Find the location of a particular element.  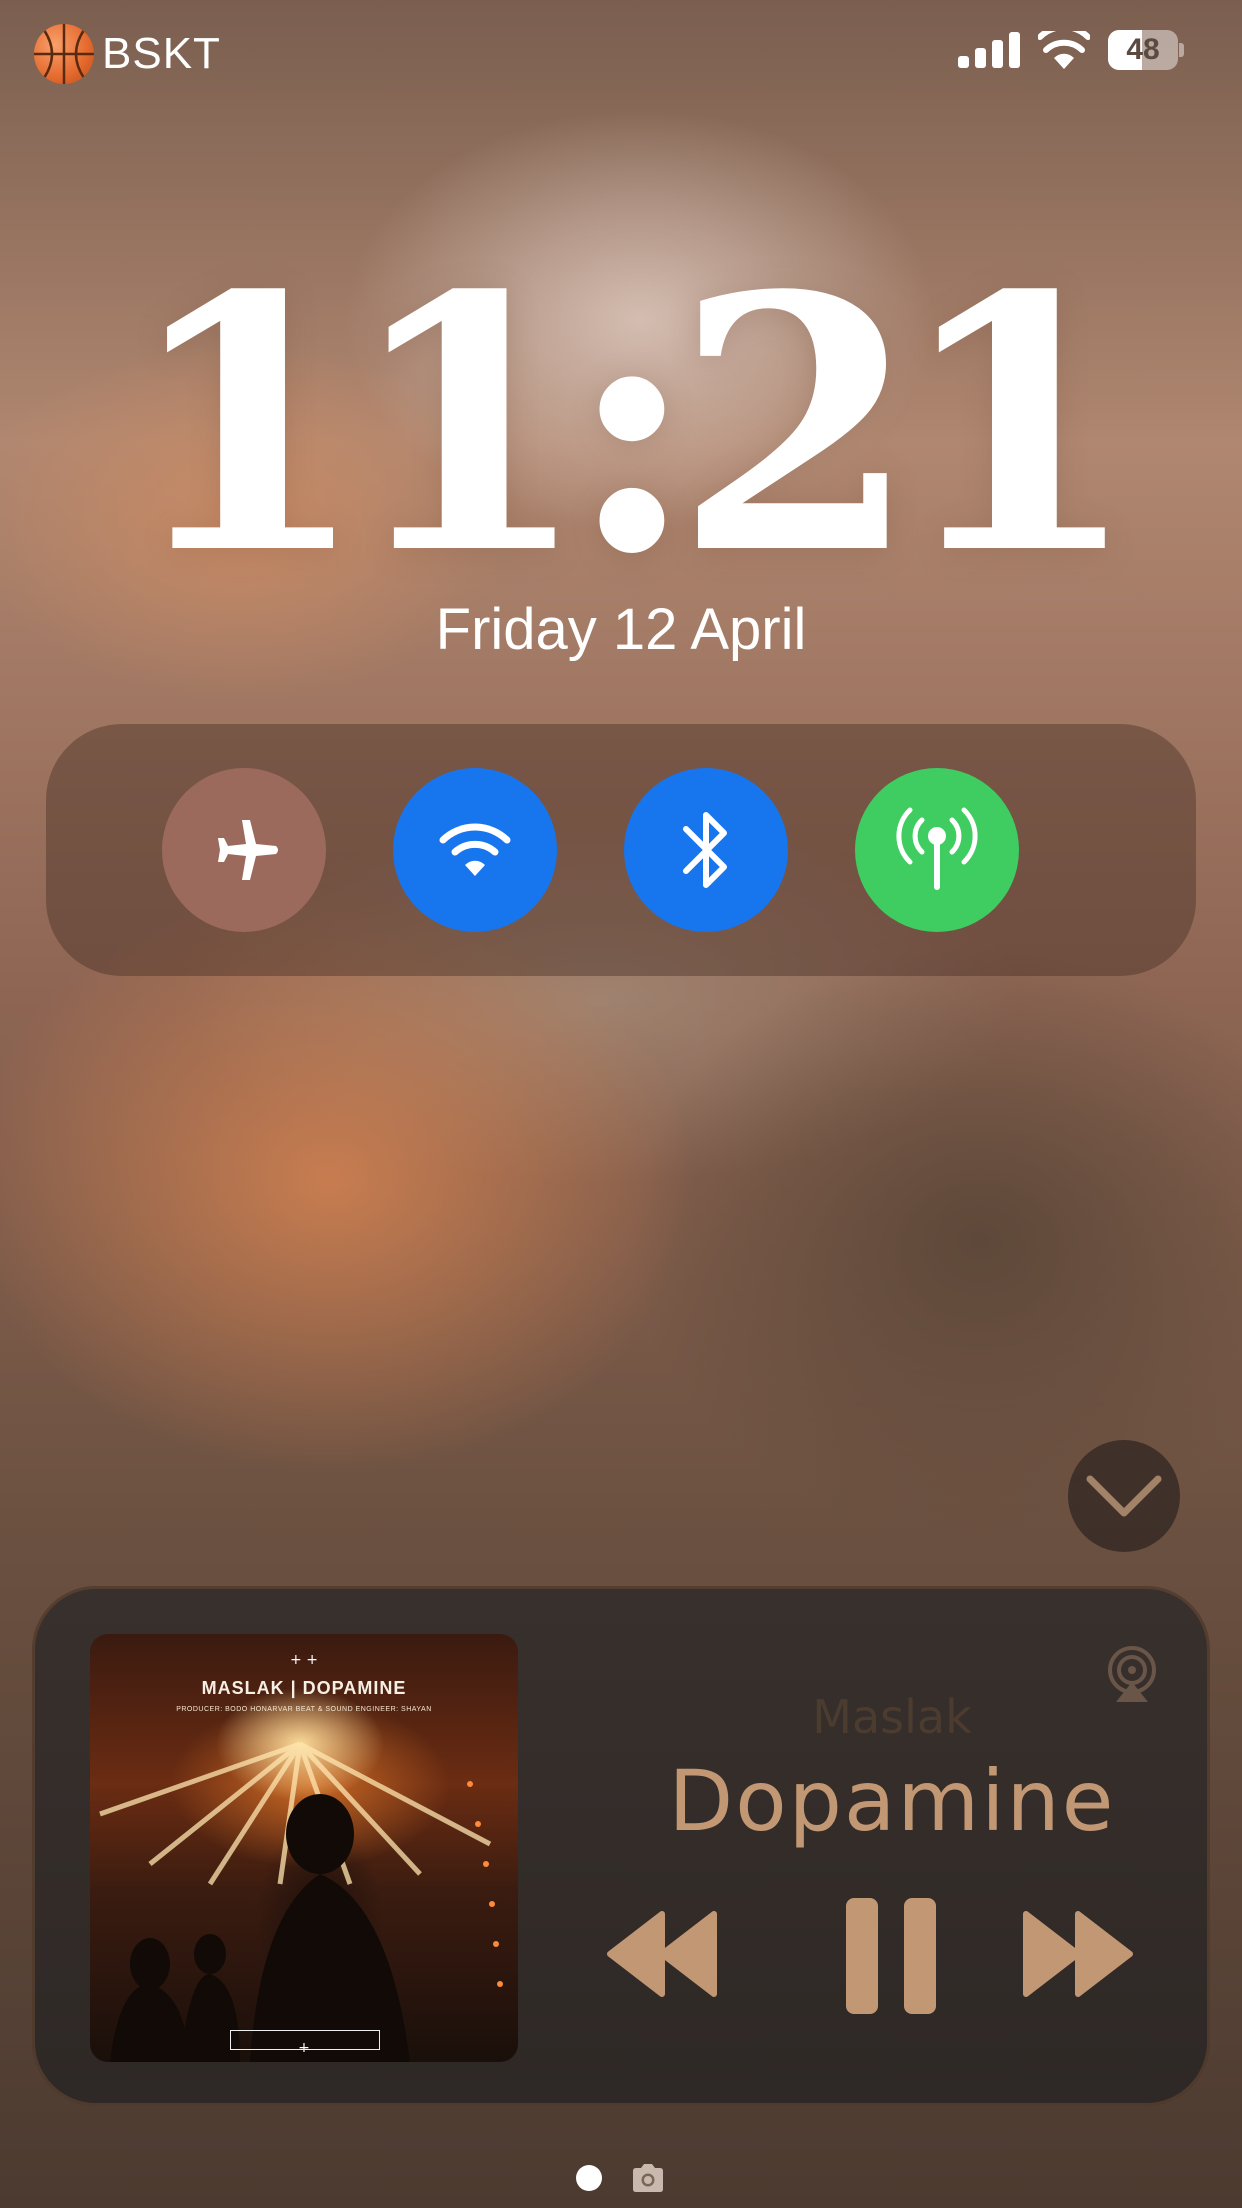

playback-controls is located at coordinates (886, 1956).